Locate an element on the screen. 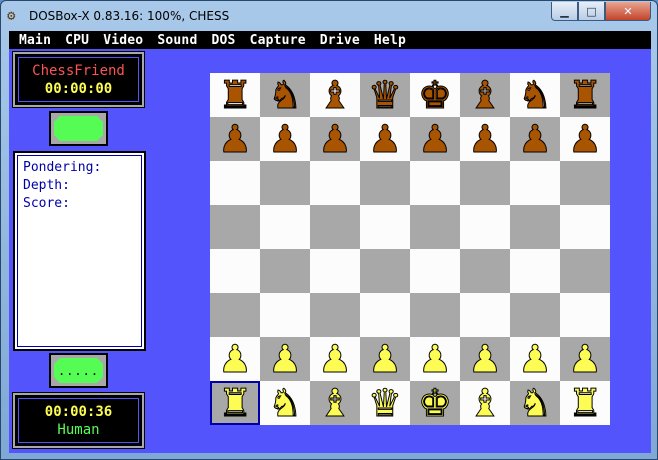 The height and width of the screenshot is (460, 658). square-g8: ♞ is located at coordinates (535, 95).